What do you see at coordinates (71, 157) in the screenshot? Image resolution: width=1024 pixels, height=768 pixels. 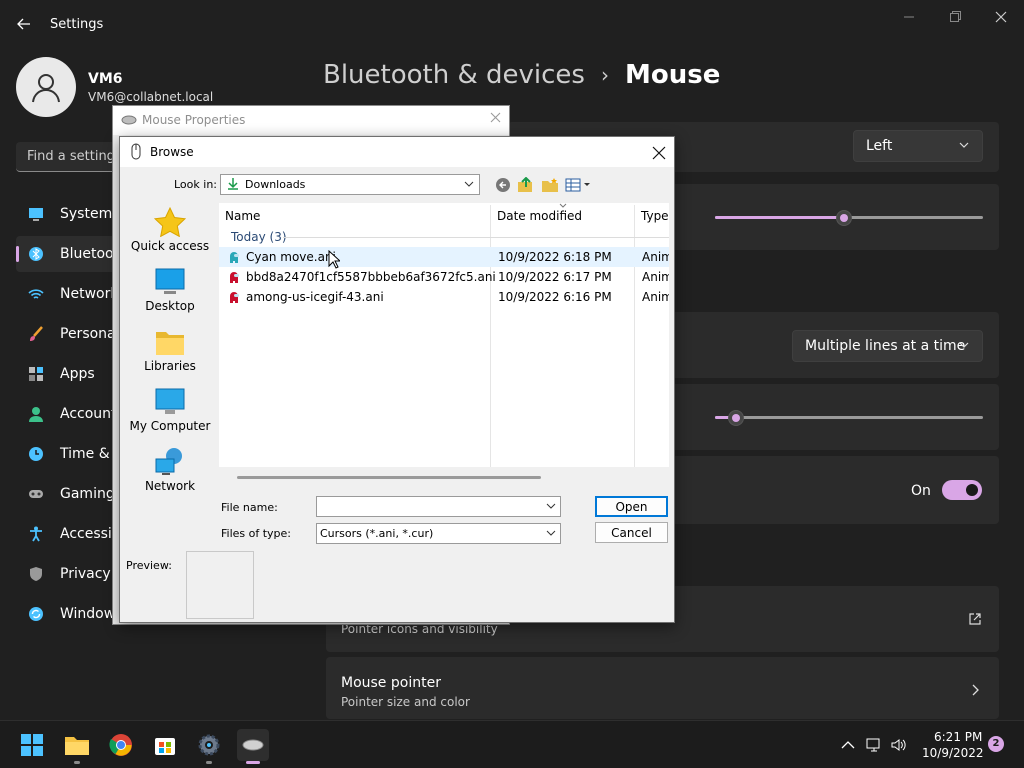 I see `search-input: Find a setting` at bounding box center [71, 157].